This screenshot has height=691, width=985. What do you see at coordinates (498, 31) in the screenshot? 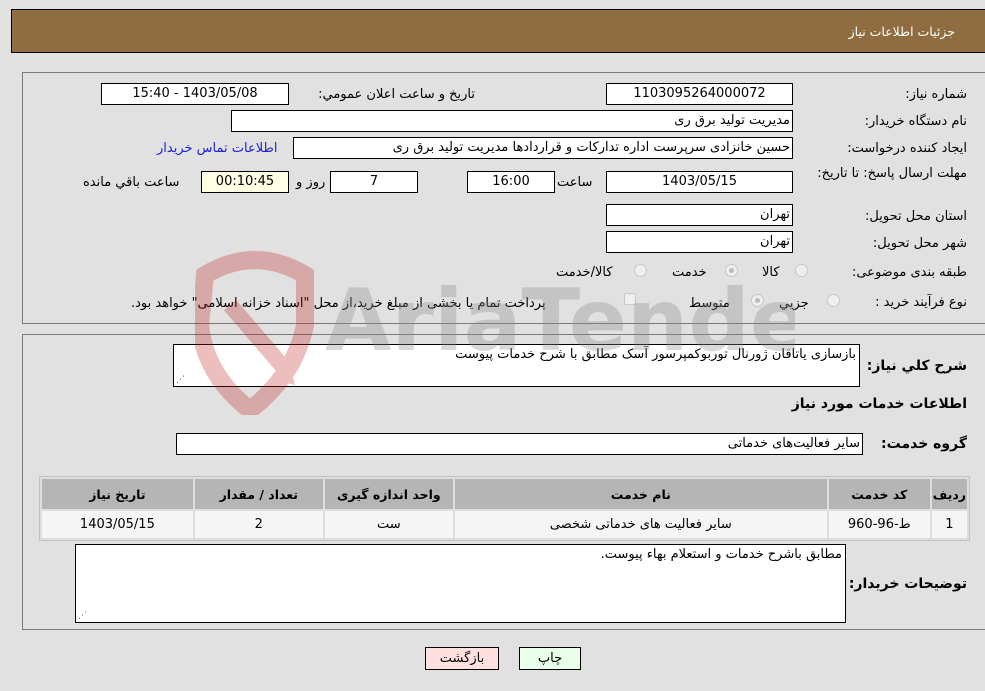
I see `page-header: جزئیات اطلاعات نیاز` at bounding box center [498, 31].